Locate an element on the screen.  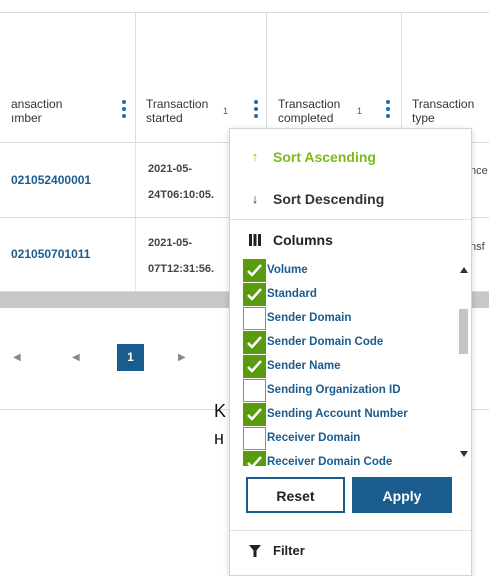
columns-label: Columns is located at coordinates (303, 240).